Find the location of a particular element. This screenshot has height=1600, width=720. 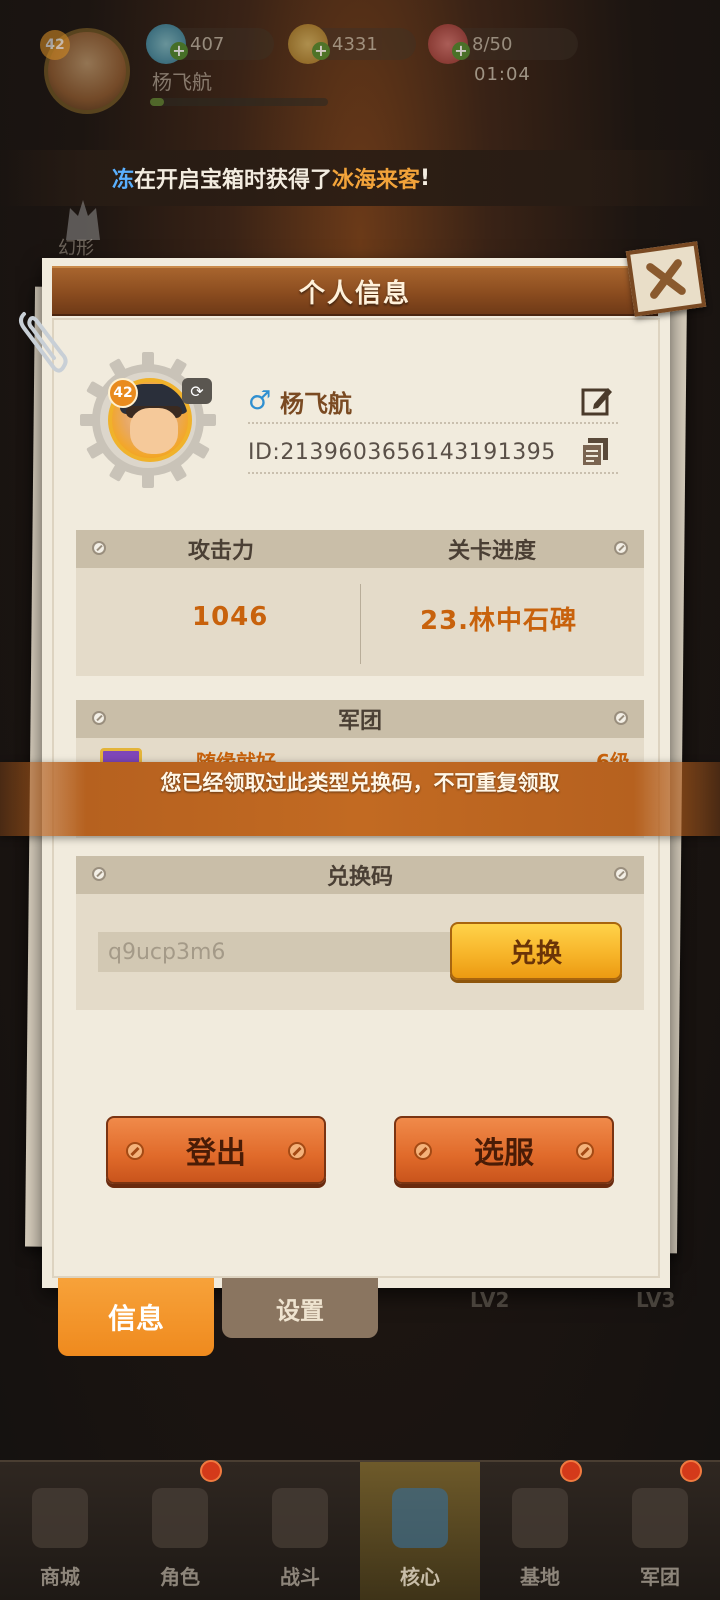

copy-id-icon is located at coordinates (595, 452).